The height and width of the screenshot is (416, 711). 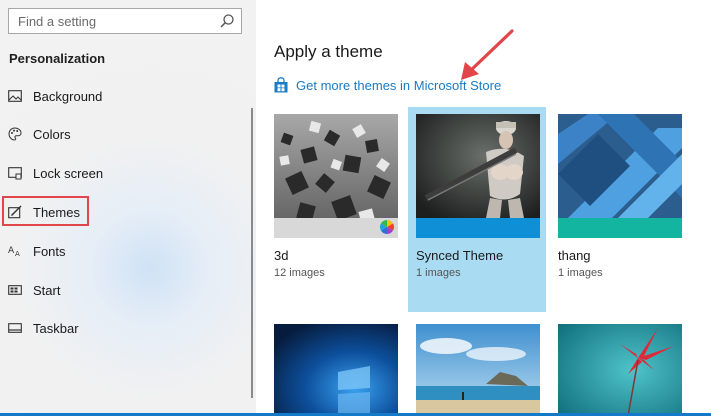 I want to click on themes-highlight-box, so click(x=45, y=211).